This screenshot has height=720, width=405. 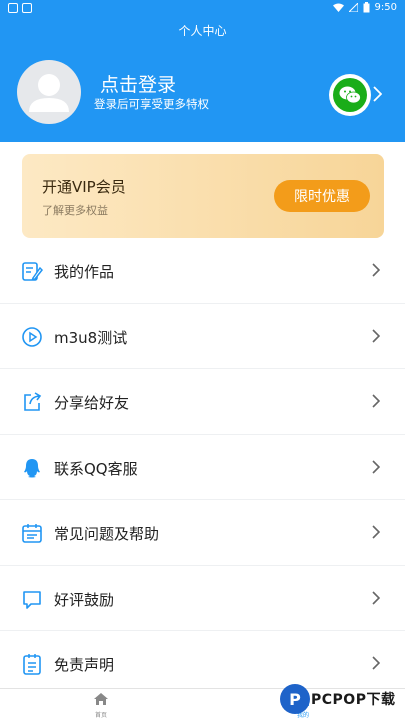 What do you see at coordinates (100, 715) in the screenshot?
I see `nav-home-label: 首页` at bounding box center [100, 715].